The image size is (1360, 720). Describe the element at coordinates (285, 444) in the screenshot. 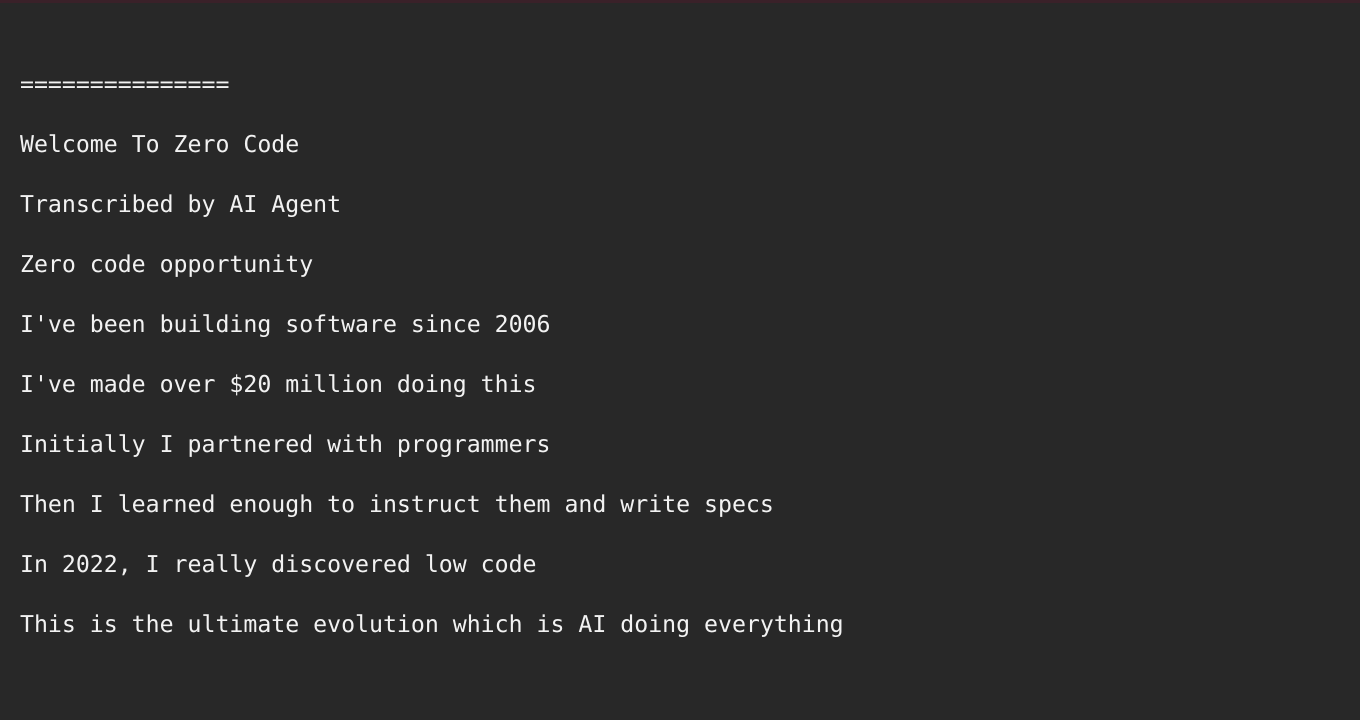

I see `partners-line: Initially I partnered with programmers` at that location.